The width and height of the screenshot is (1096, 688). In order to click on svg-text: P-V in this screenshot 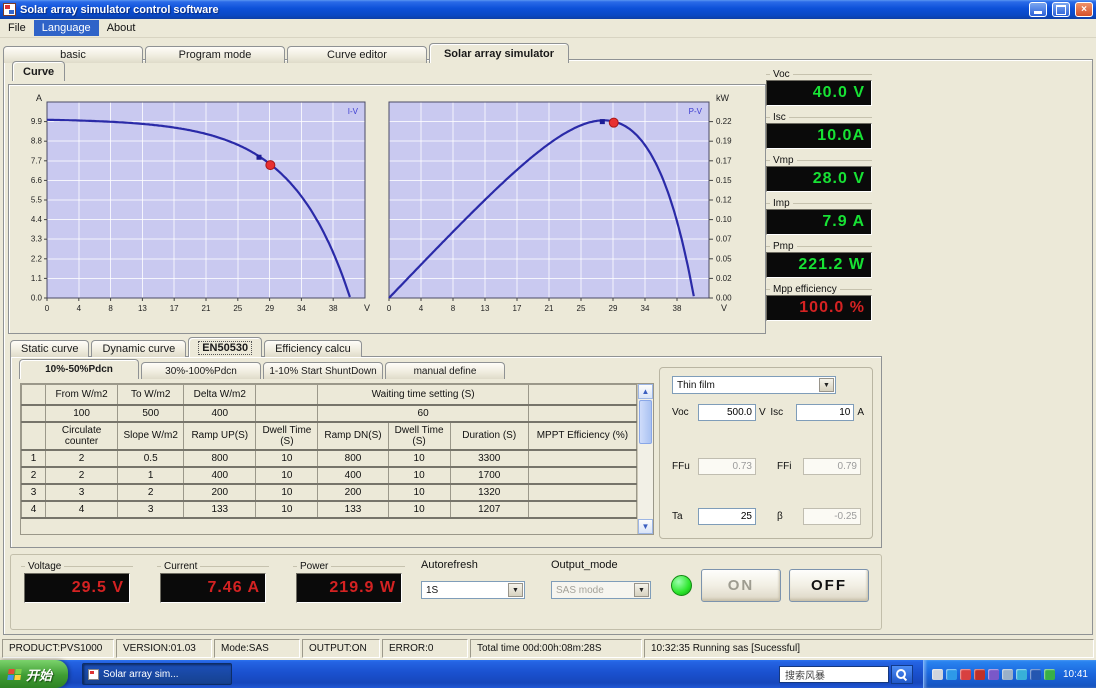, I will do `click(696, 111)`.